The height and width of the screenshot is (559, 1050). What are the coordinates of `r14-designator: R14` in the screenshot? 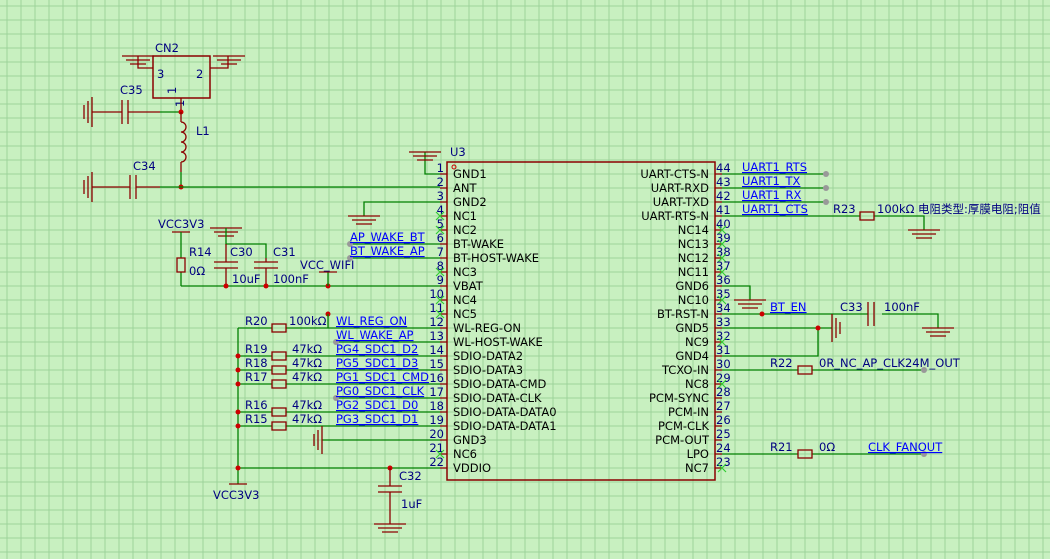 It's located at (200, 252).